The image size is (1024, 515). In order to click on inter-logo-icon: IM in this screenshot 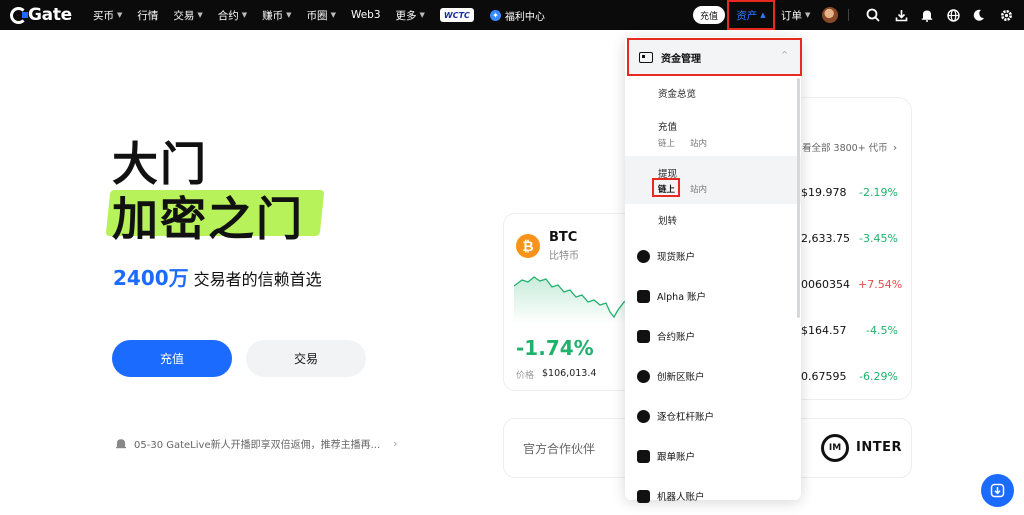, I will do `click(835, 448)`.